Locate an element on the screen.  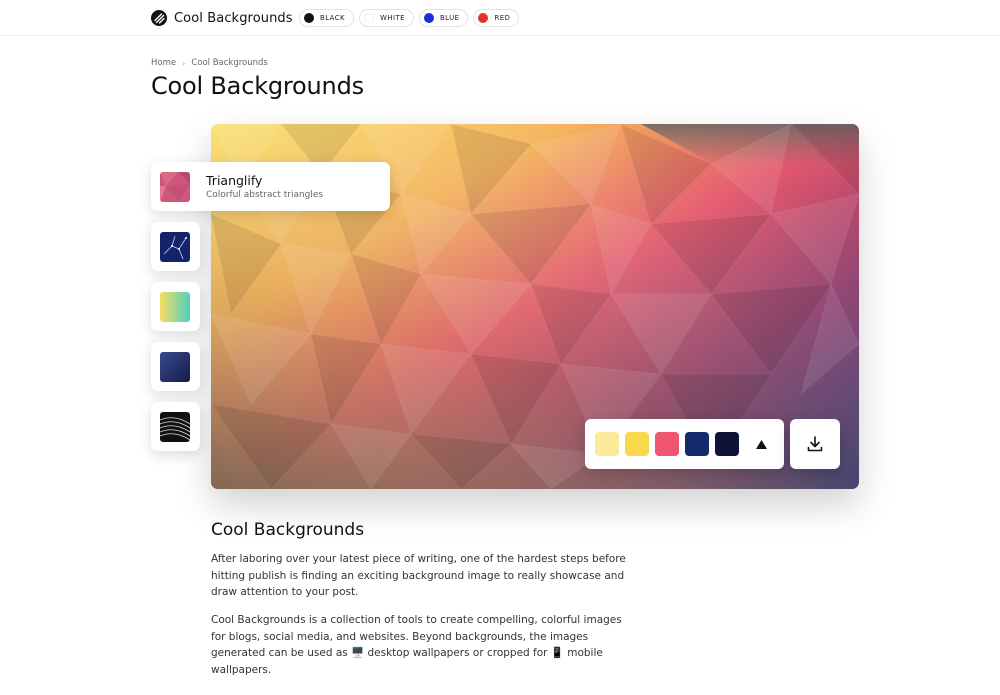
filter-black-label: BLACK is located at coordinates (333, 18).